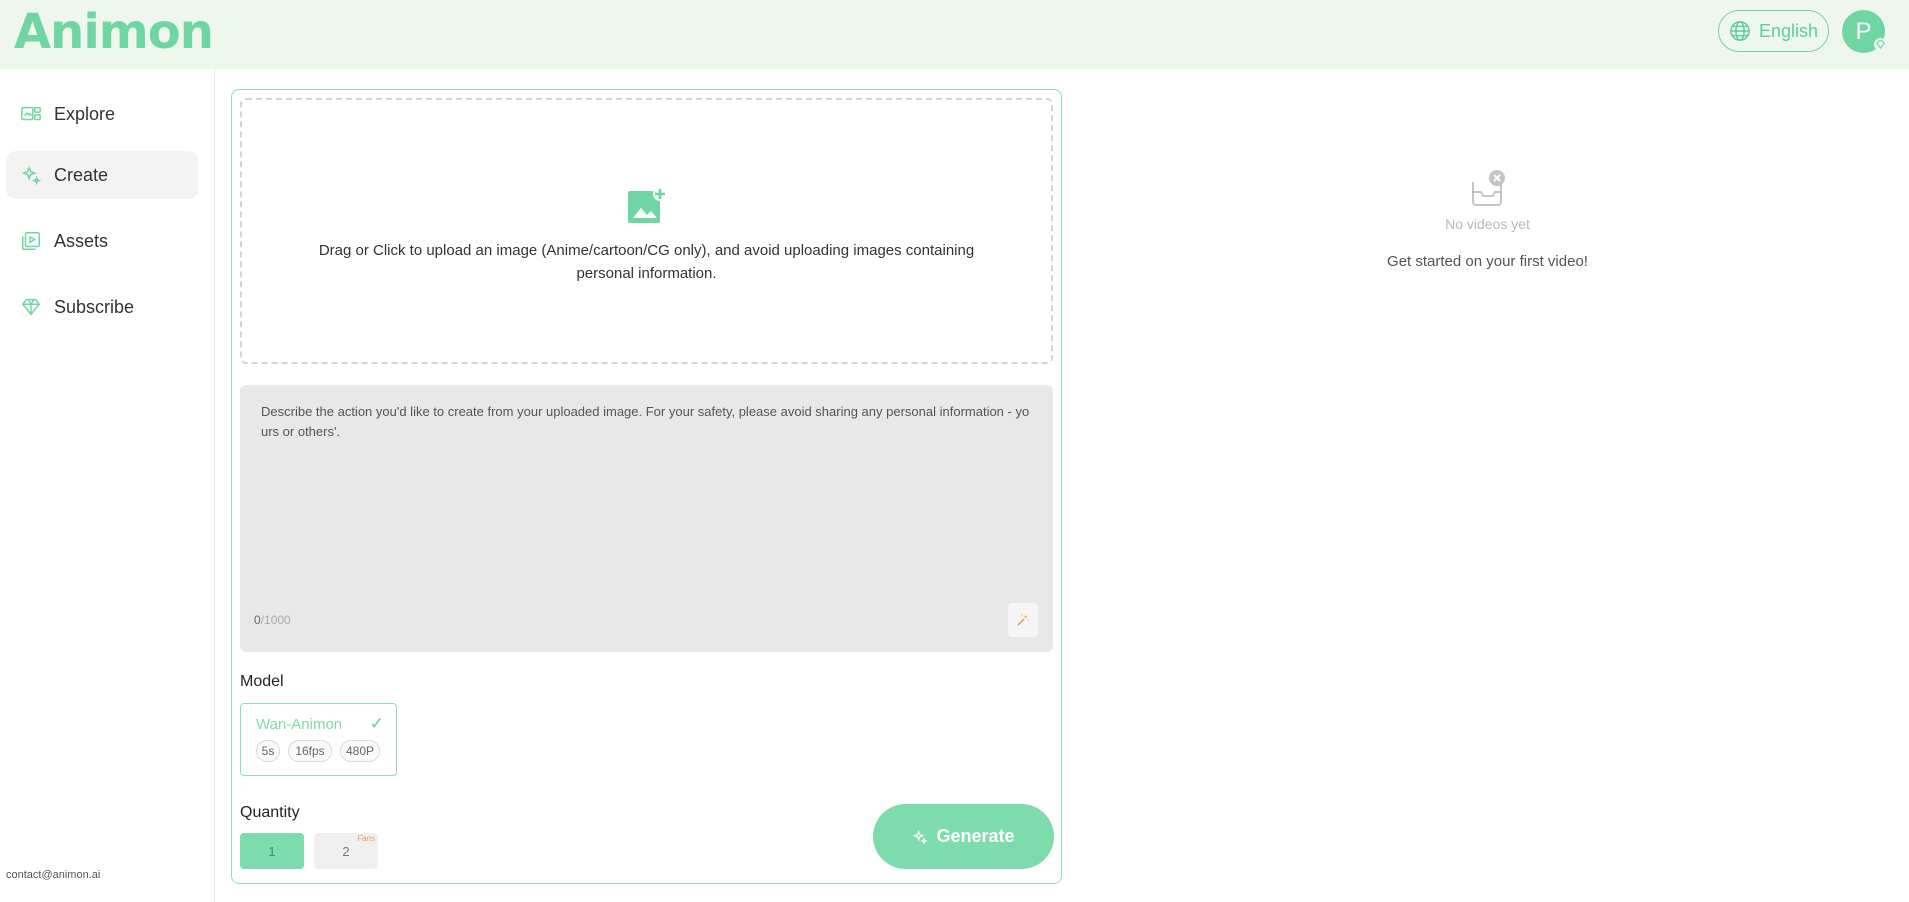  What do you see at coordinates (81, 240) in the screenshot?
I see `sidebar-item-label: Assets` at bounding box center [81, 240].